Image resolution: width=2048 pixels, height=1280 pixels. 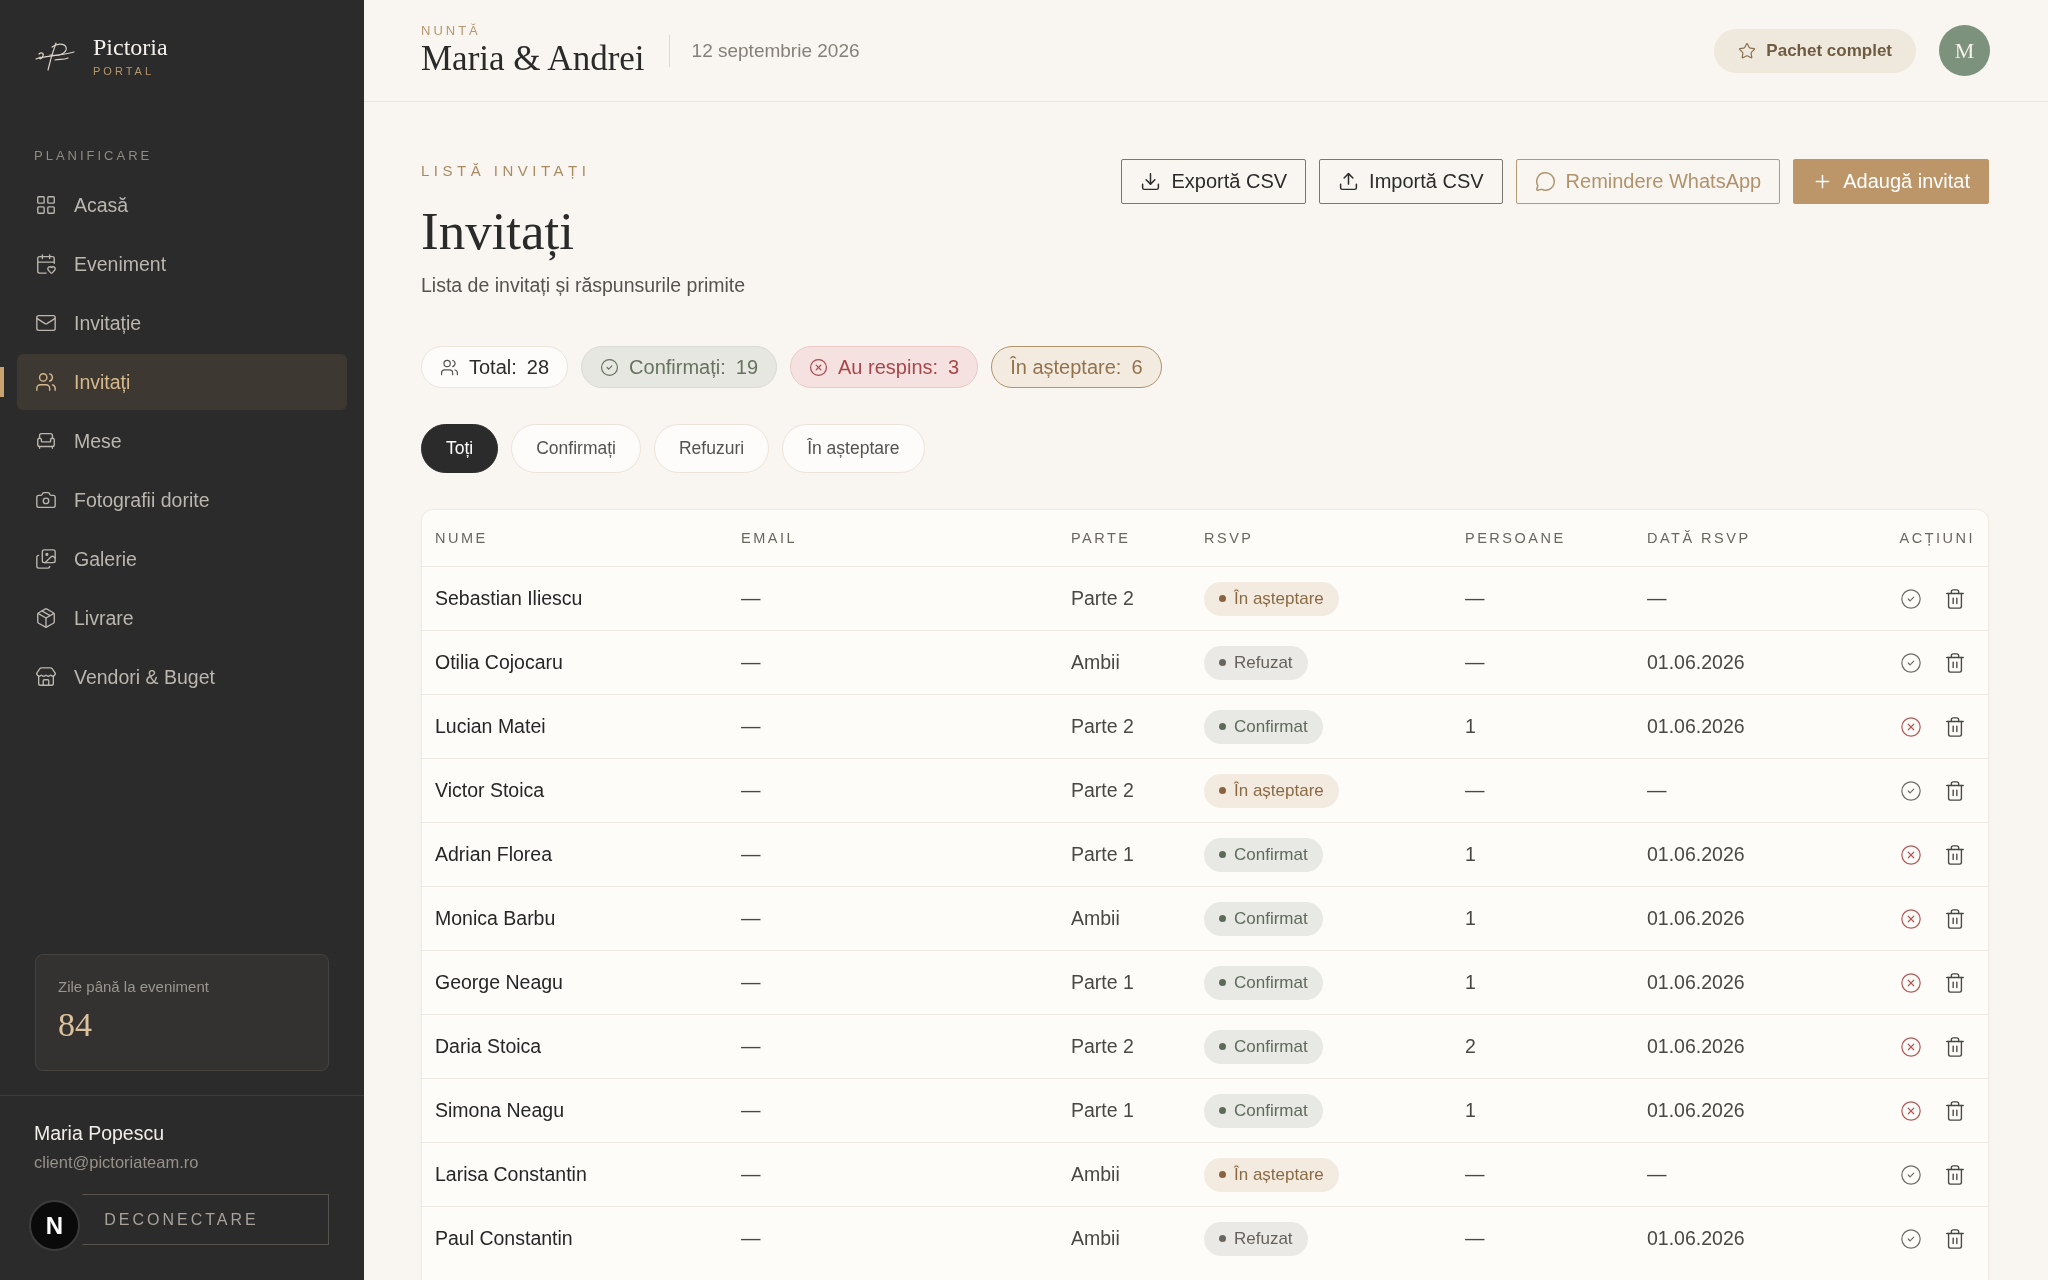 I want to click on export-csv-button: Exportă CSV, so click(x=1214, y=181).